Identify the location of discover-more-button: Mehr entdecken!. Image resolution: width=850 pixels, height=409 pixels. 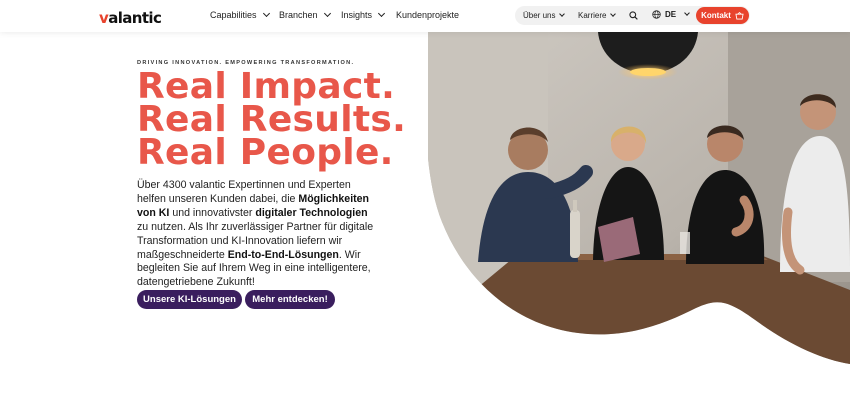
(290, 299).